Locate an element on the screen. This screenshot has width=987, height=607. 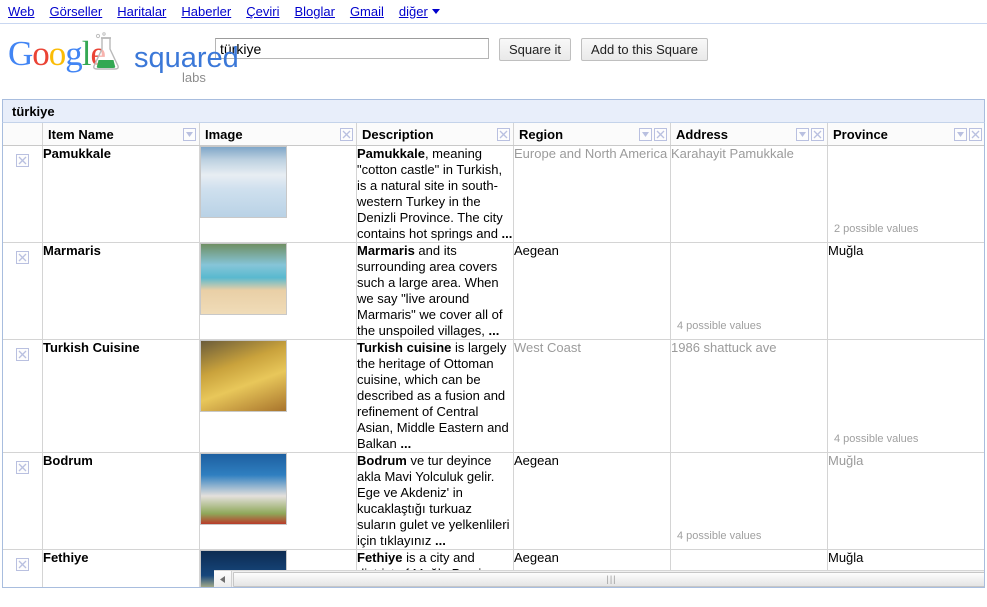
triangle-left-icon is located at coordinates (223, 579).